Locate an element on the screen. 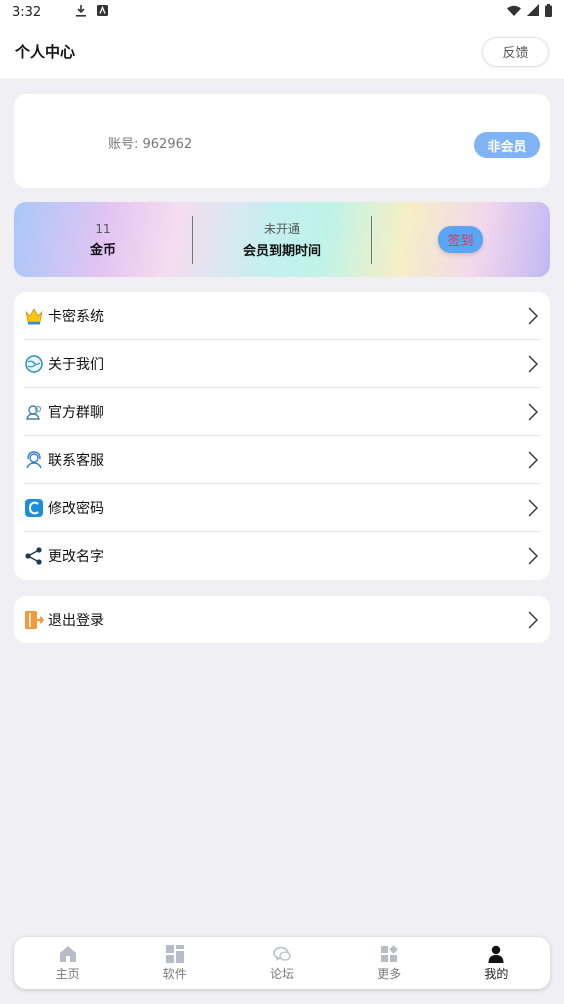  tab-label: 我的 is located at coordinates (496, 973).